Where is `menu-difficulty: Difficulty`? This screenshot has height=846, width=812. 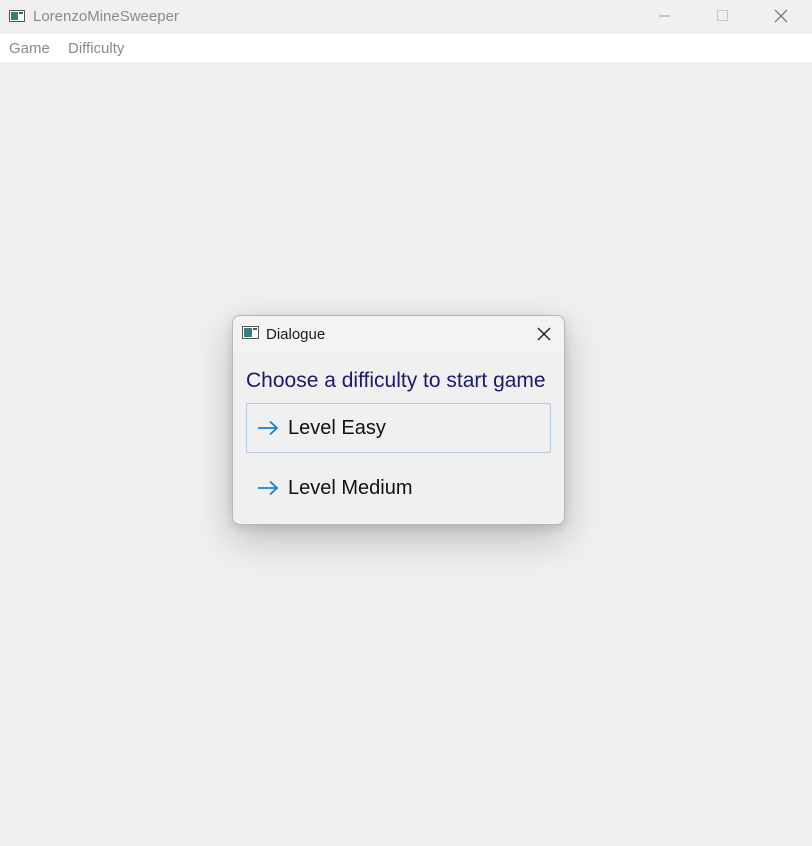 menu-difficulty: Difficulty is located at coordinates (96, 48).